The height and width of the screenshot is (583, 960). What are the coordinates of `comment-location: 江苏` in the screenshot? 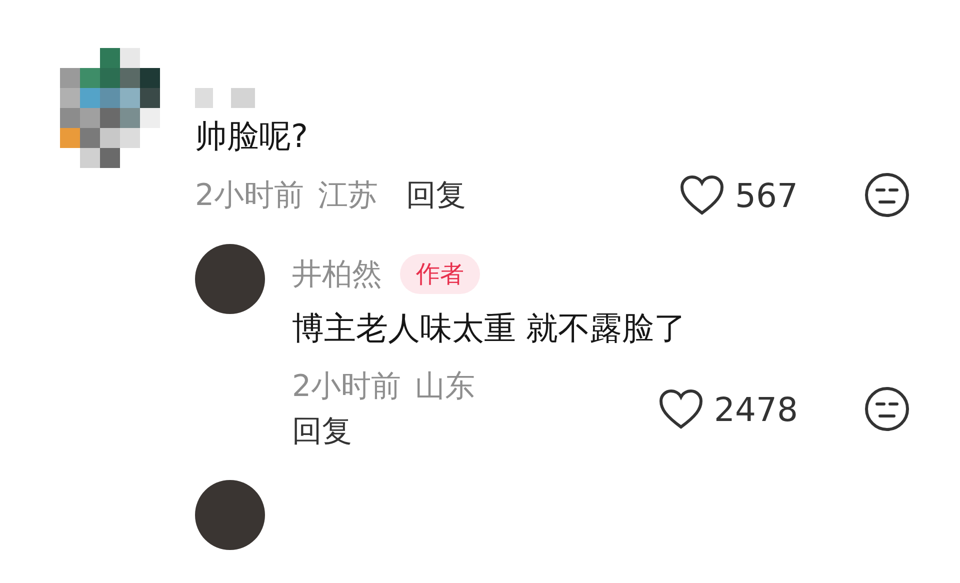 It's located at (348, 195).